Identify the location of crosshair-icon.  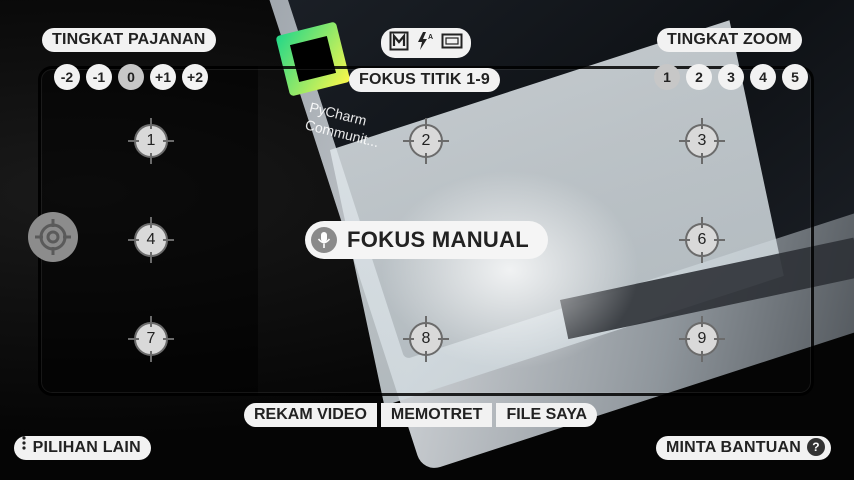
(53, 237).